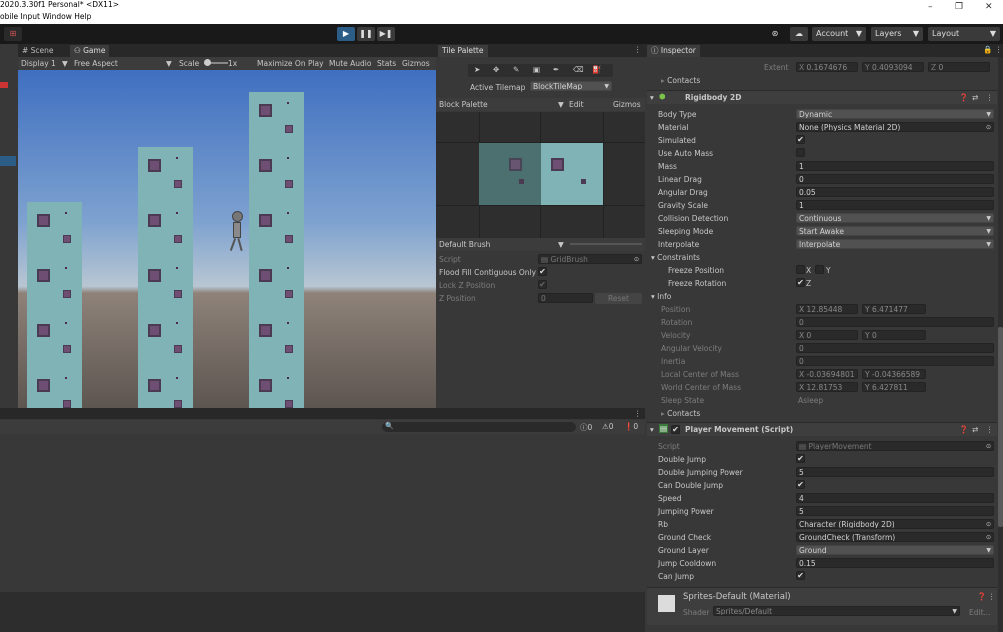 This screenshot has width=1003, height=632. Describe the element at coordinates (565, 298) in the screenshot. I see `z-position-input: 0` at that location.